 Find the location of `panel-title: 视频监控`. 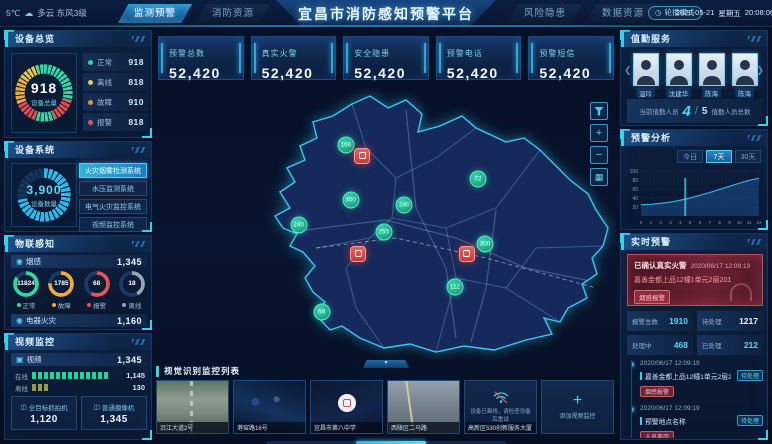

panel-title: 视频监控 is located at coordinates (78, 342).